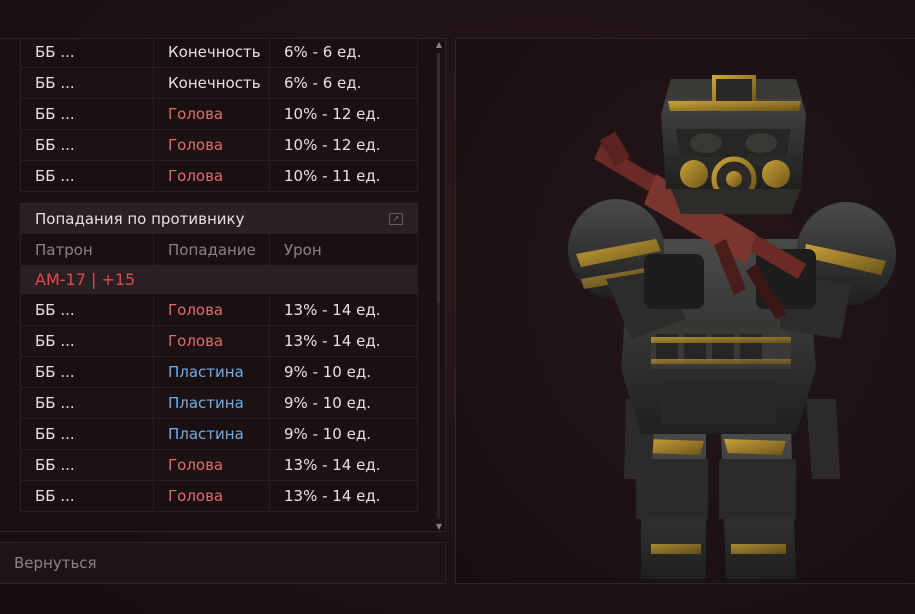  Describe the element at coordinates (87, 249) in the screenshot. I see `column-header-ammo: Патрон` at that location.